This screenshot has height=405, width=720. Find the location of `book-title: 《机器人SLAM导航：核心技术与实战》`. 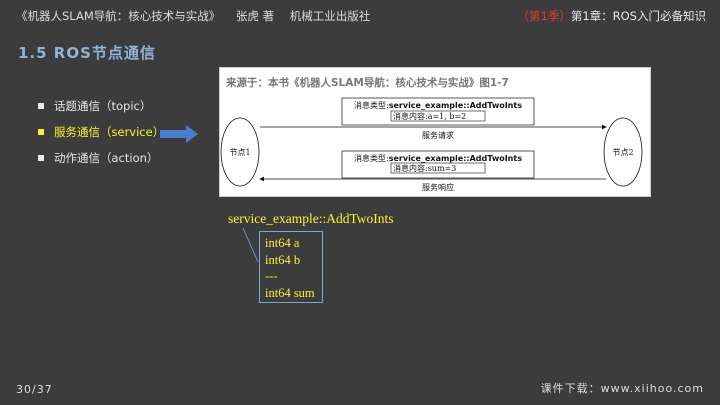

book-title: 《机器人SLAM导航：核心技术与实战》 is located at coordinates (118, 16).